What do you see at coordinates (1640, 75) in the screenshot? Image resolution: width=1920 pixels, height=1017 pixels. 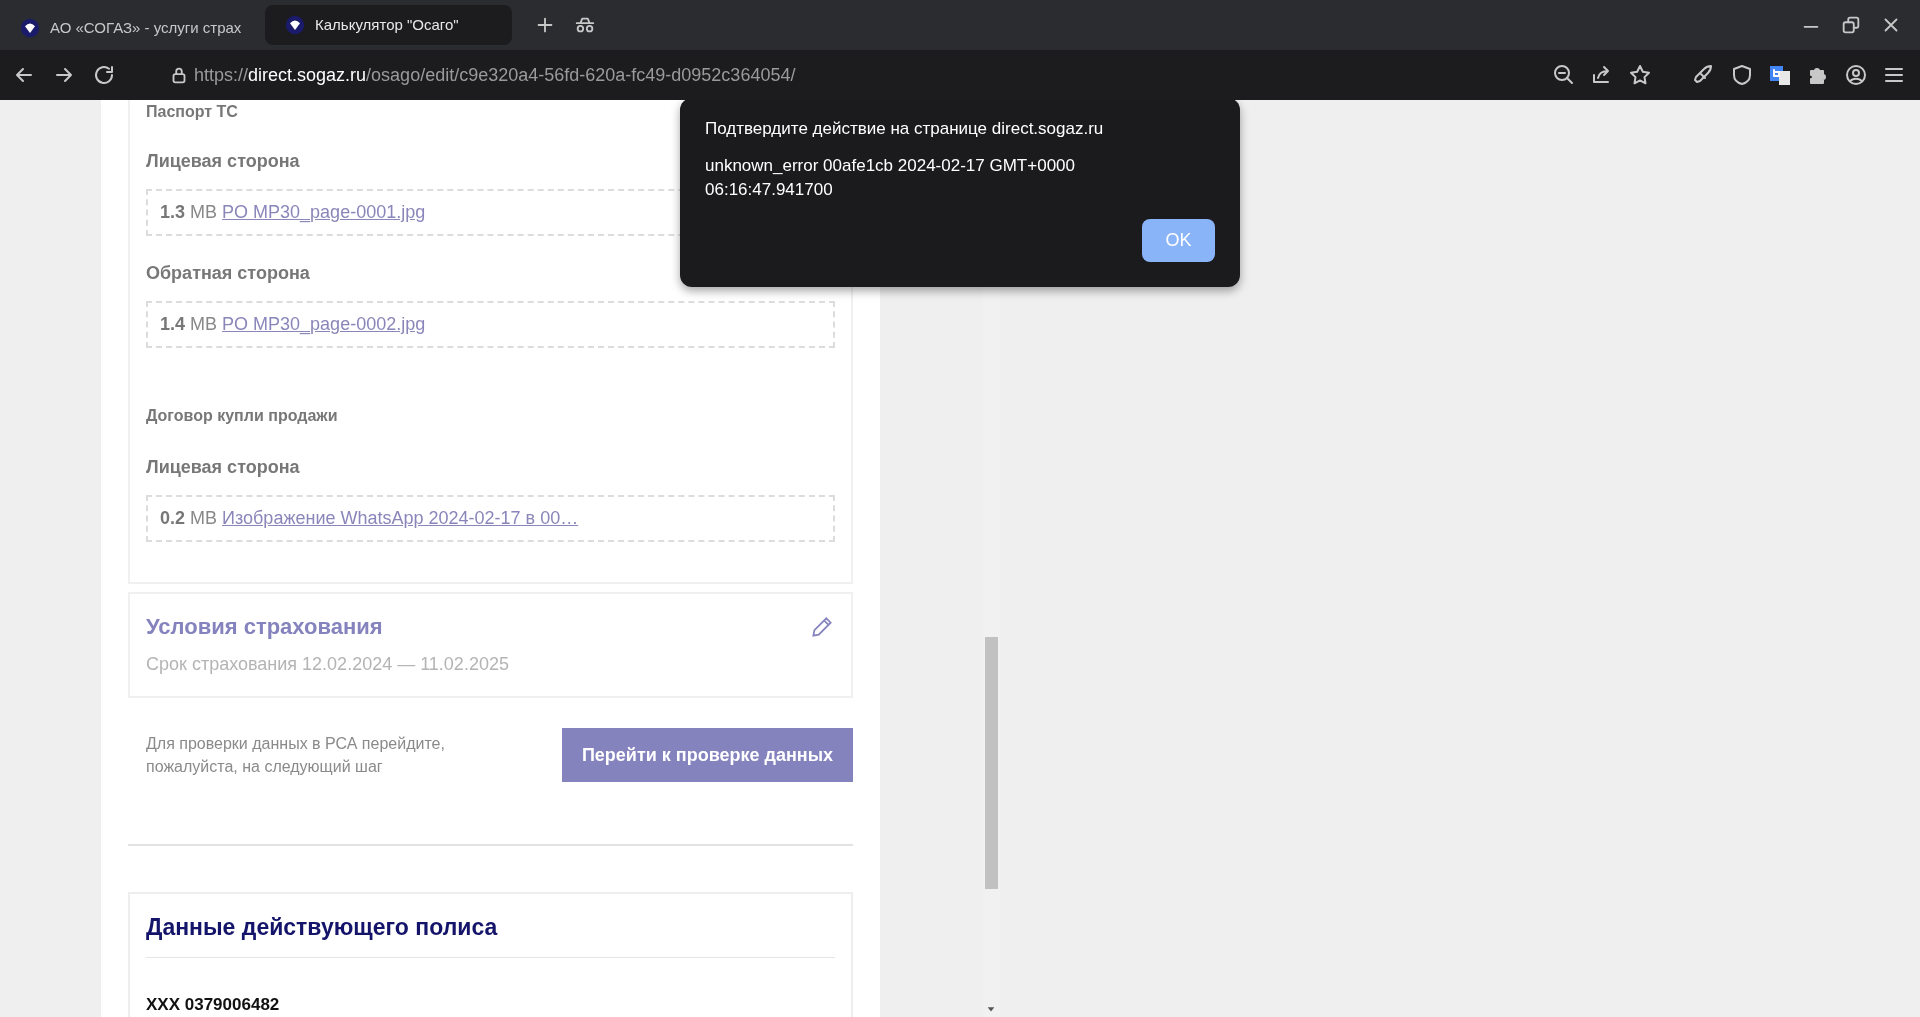 I see `star-icon` at bounding box center [1640, 75].